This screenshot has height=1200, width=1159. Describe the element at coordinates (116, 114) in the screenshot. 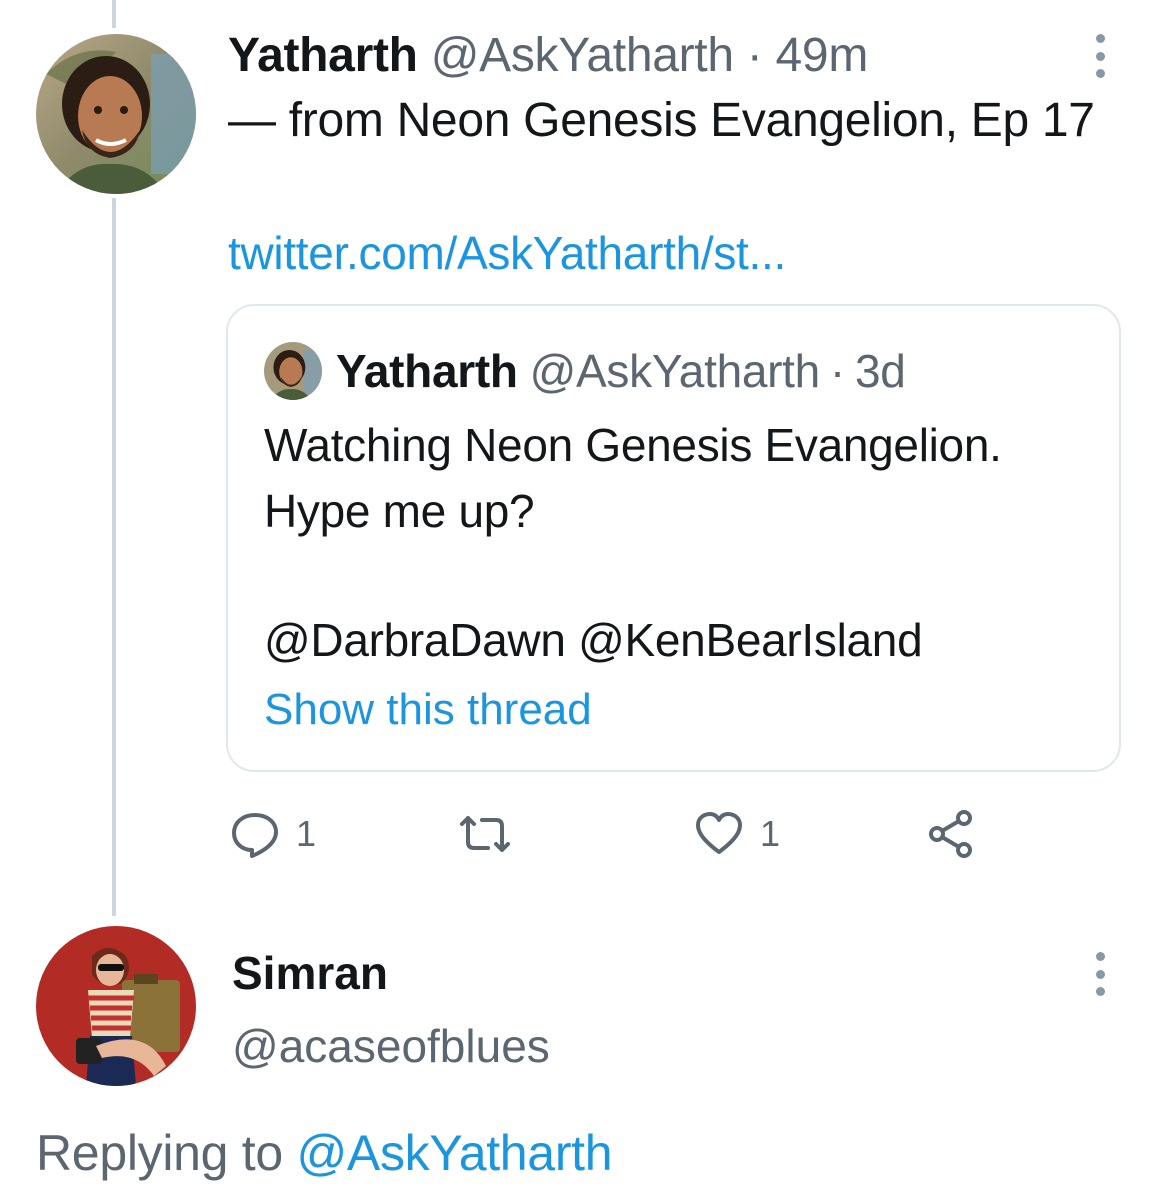

I see `author-avatar` at that location.